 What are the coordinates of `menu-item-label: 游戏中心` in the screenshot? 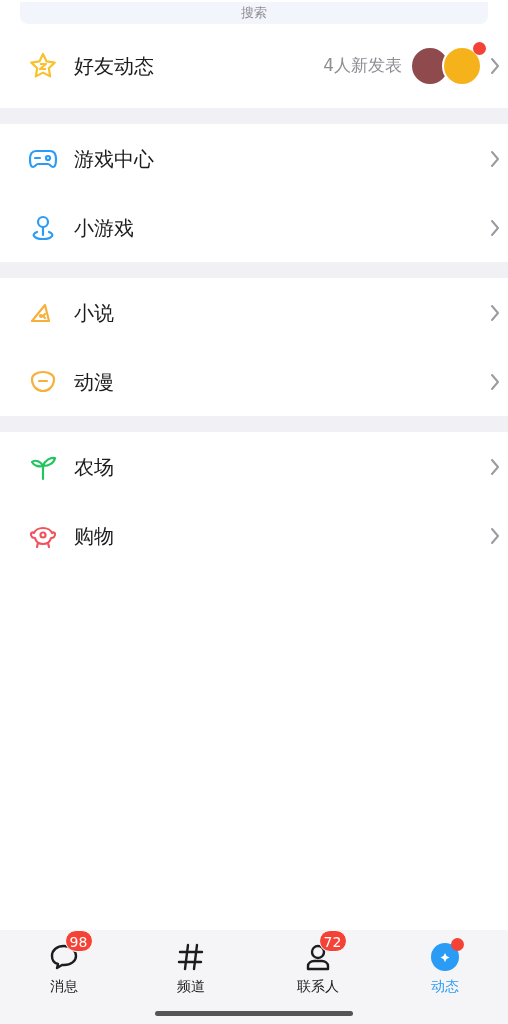 It's located at (114, 159).